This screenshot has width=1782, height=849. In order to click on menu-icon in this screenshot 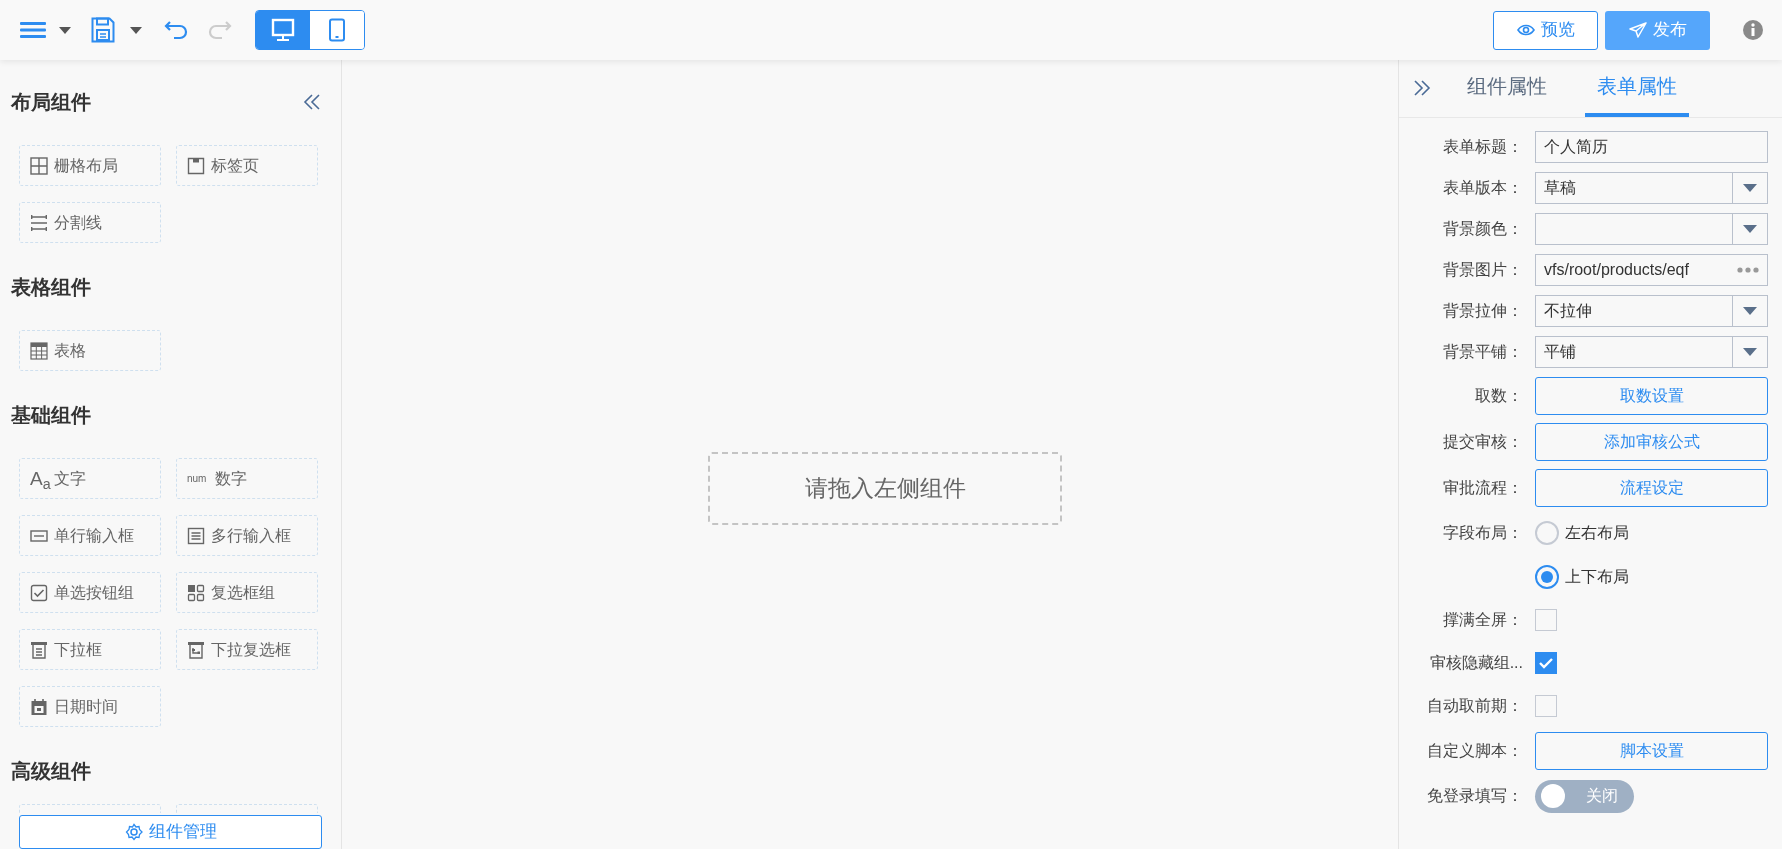, I will do `click(33, 30)`.